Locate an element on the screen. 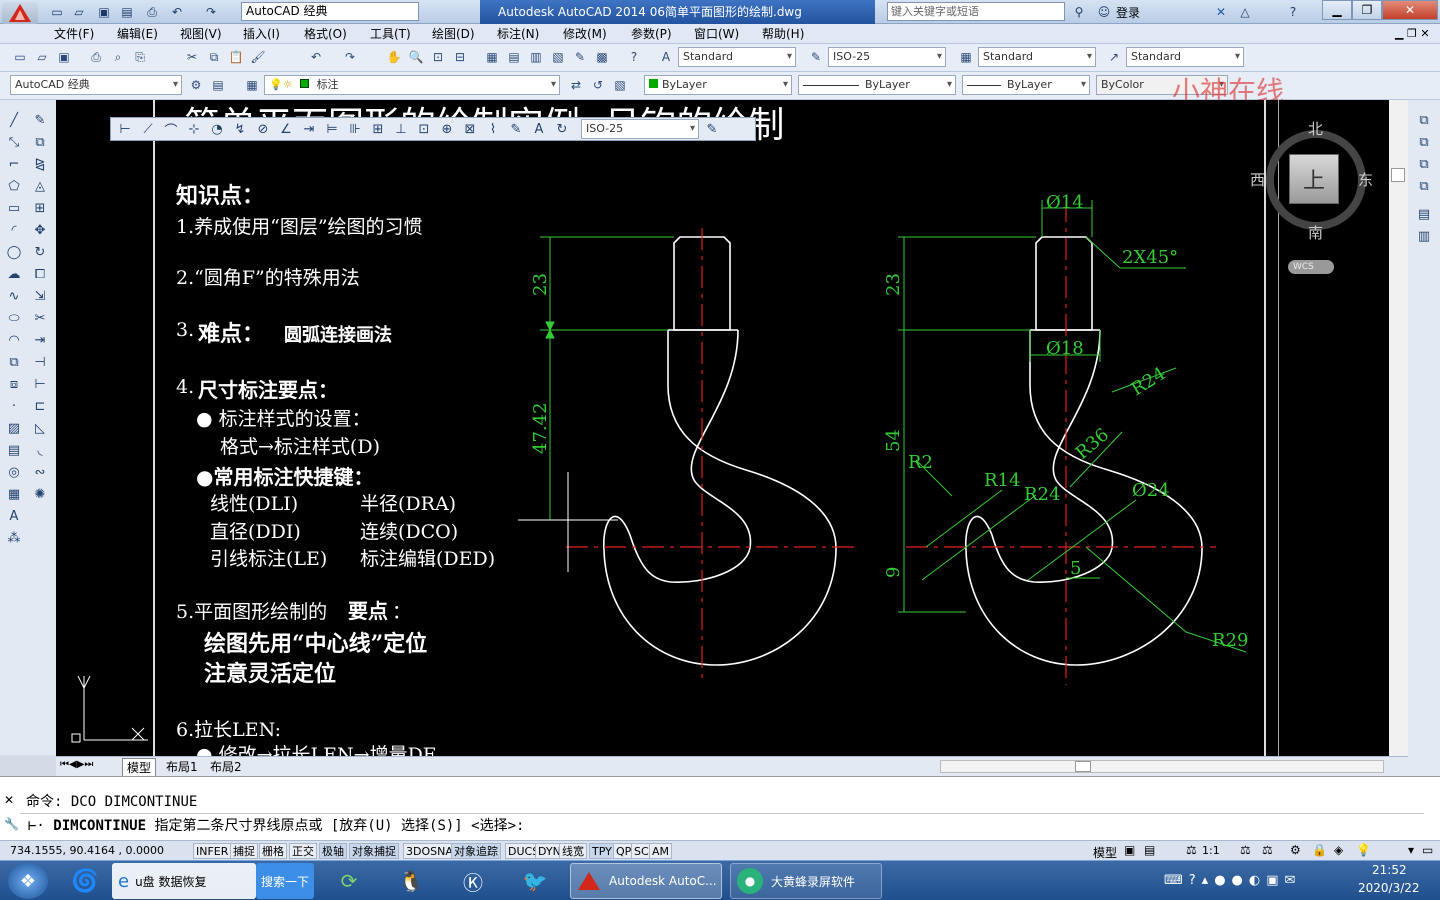 Image resolution: width=1440 pixels, height=900 pixels. minimize-button: ▁ is located at coordinates (1337, 10).